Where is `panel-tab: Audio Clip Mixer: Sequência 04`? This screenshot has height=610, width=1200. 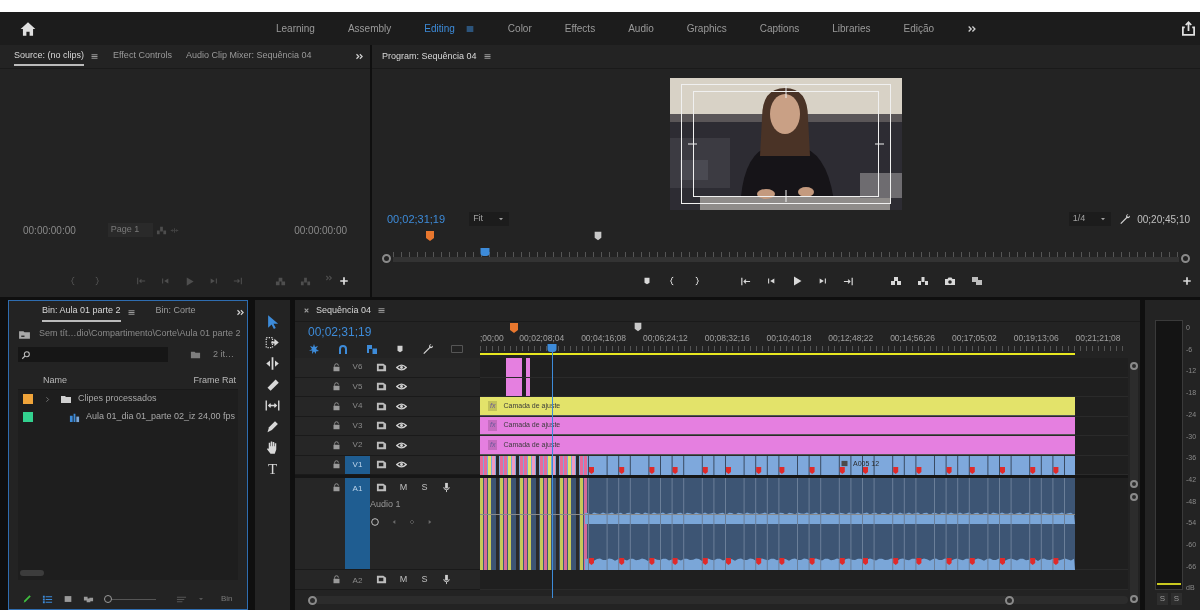
panel-tab: Audio Clip Mixer: Sequência 04 is located at coordinates (248, 56).